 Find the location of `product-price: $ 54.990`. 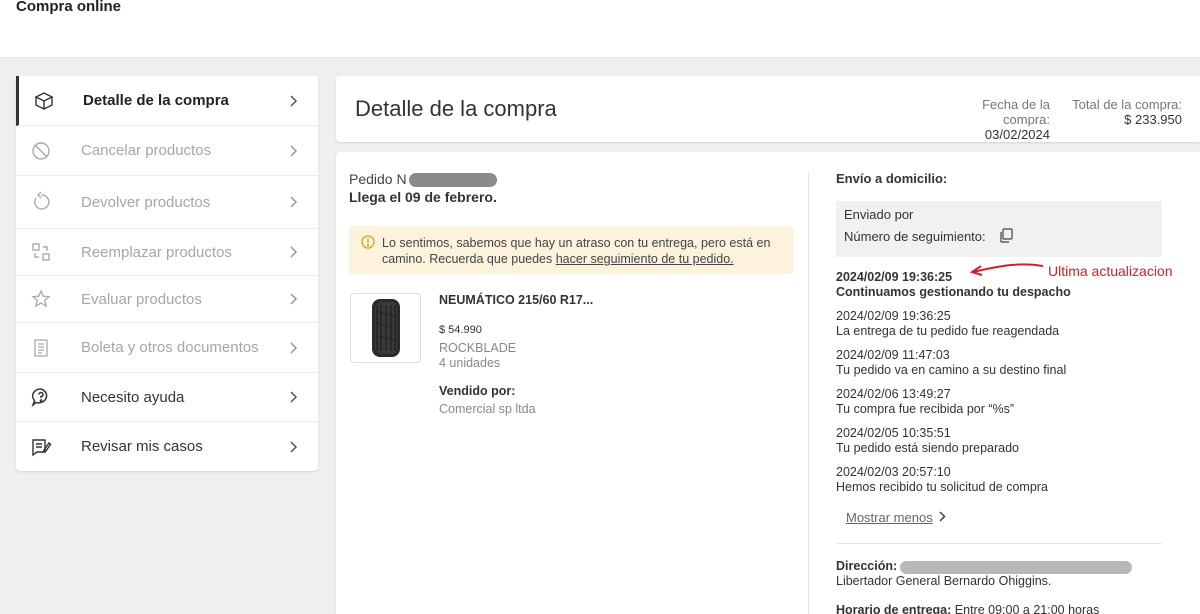

product-price: $ 54.990 is located at coordinates (460, 330).